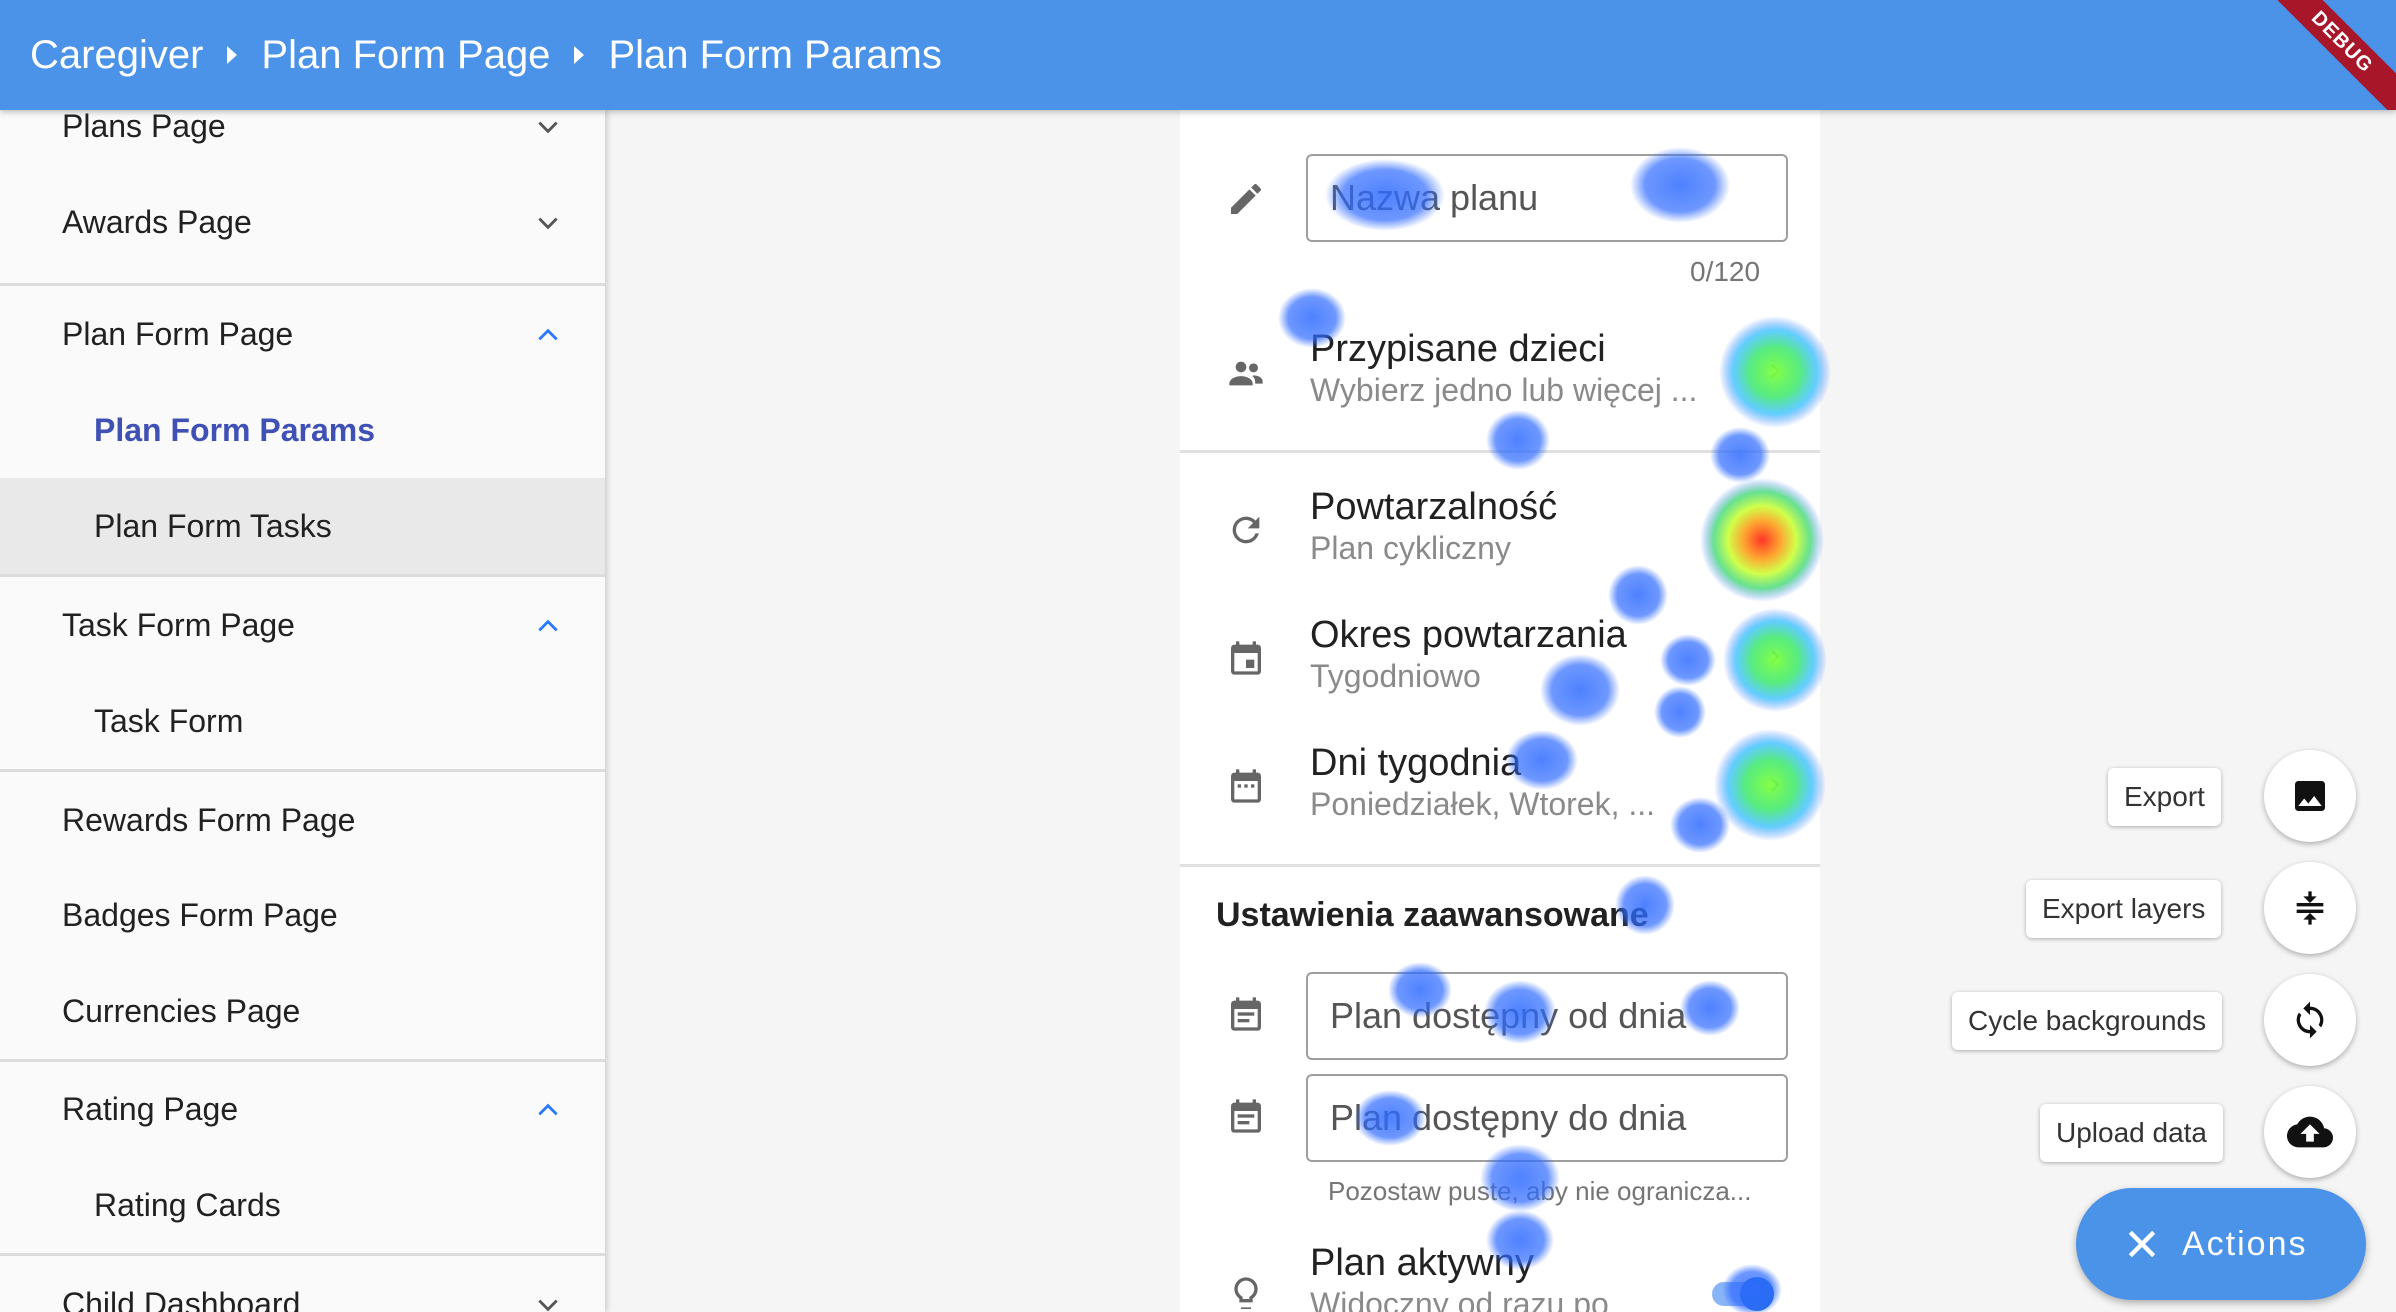 This screenshot has height=1312, width=2396. Describe the element at coordinates (178, 333) in the screenshot. I see `sidebar-item-label: Plan Form Page` at that location.